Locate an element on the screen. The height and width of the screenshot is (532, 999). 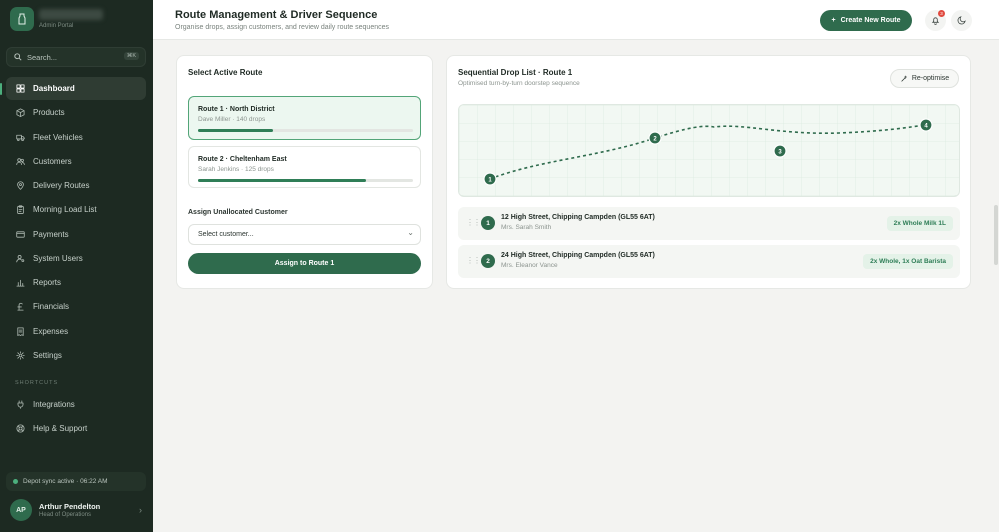
theme-toggle-button is located at coordinates (961, 20).